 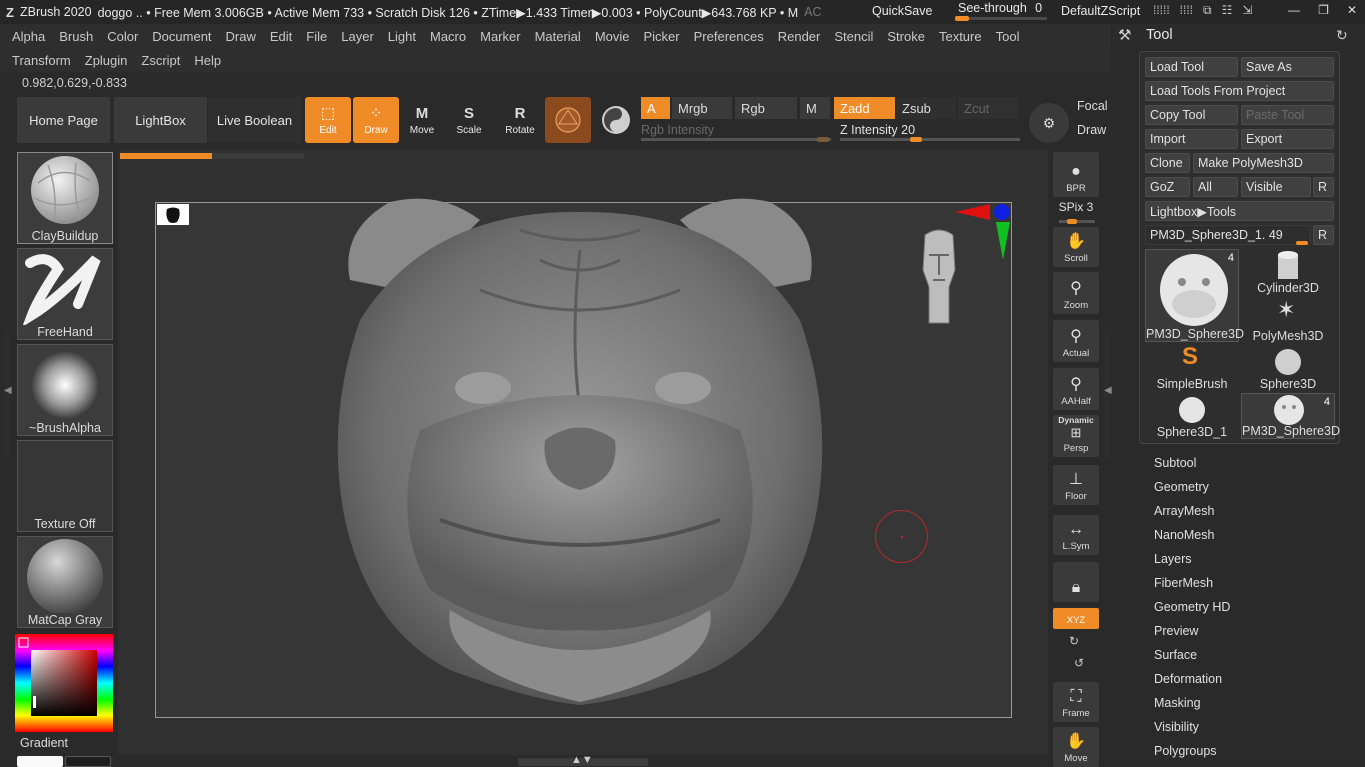 What do you see at coordinates (939, 275) in the screenshot?
I see `orientation-head-icon` at bounding box center [939, 275].